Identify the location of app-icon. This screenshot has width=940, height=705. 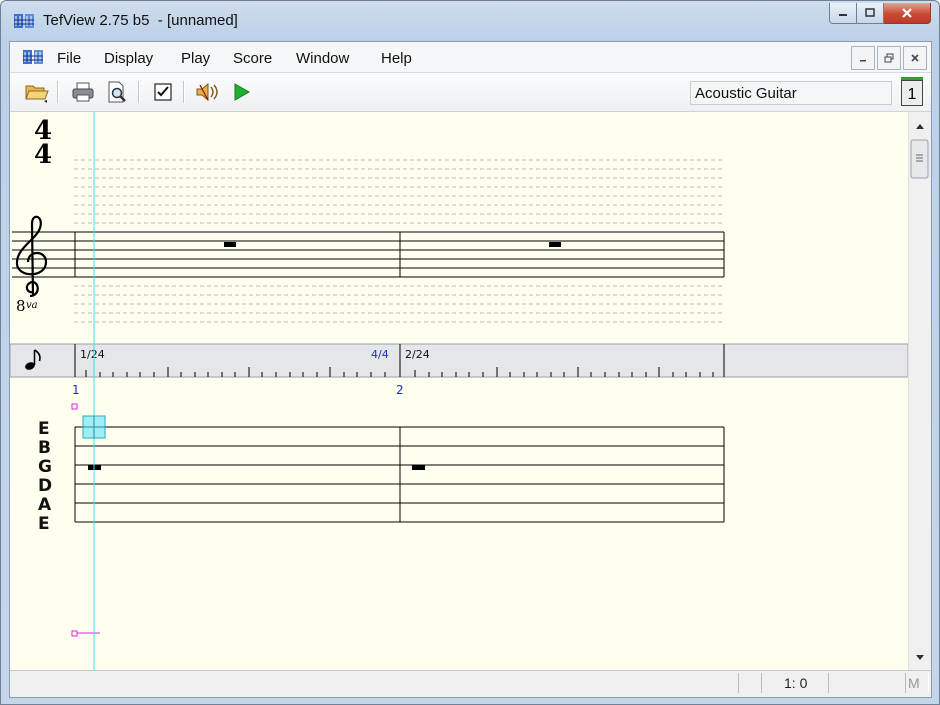
(24, 21).